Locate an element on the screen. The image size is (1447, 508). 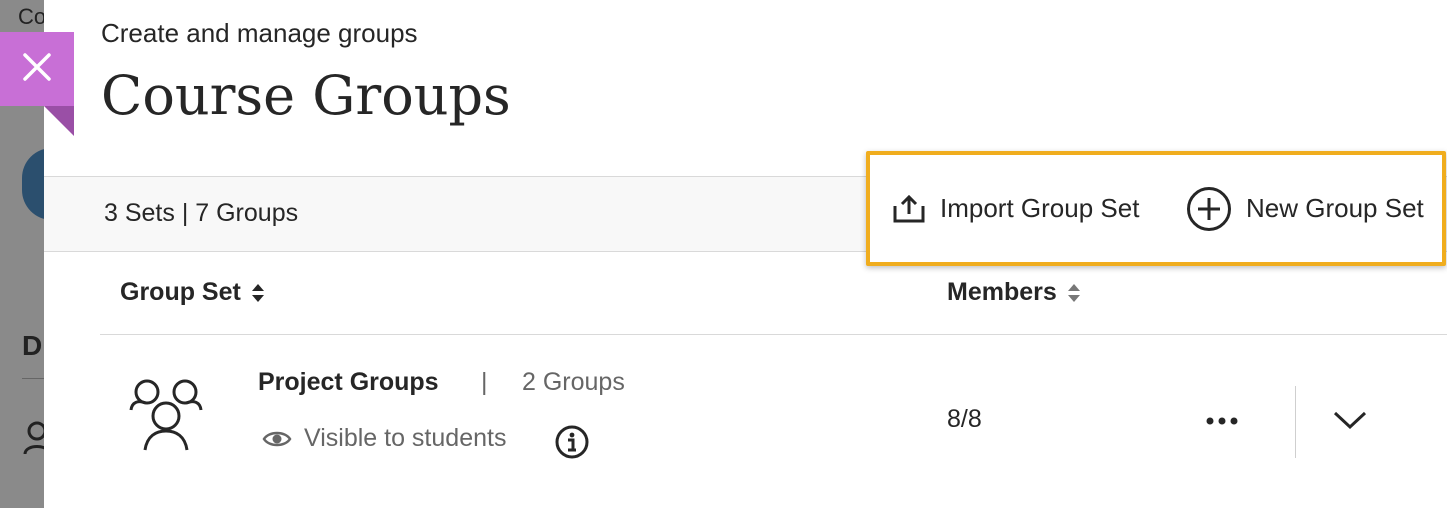
close-icon is located at coordinates (37, 69).